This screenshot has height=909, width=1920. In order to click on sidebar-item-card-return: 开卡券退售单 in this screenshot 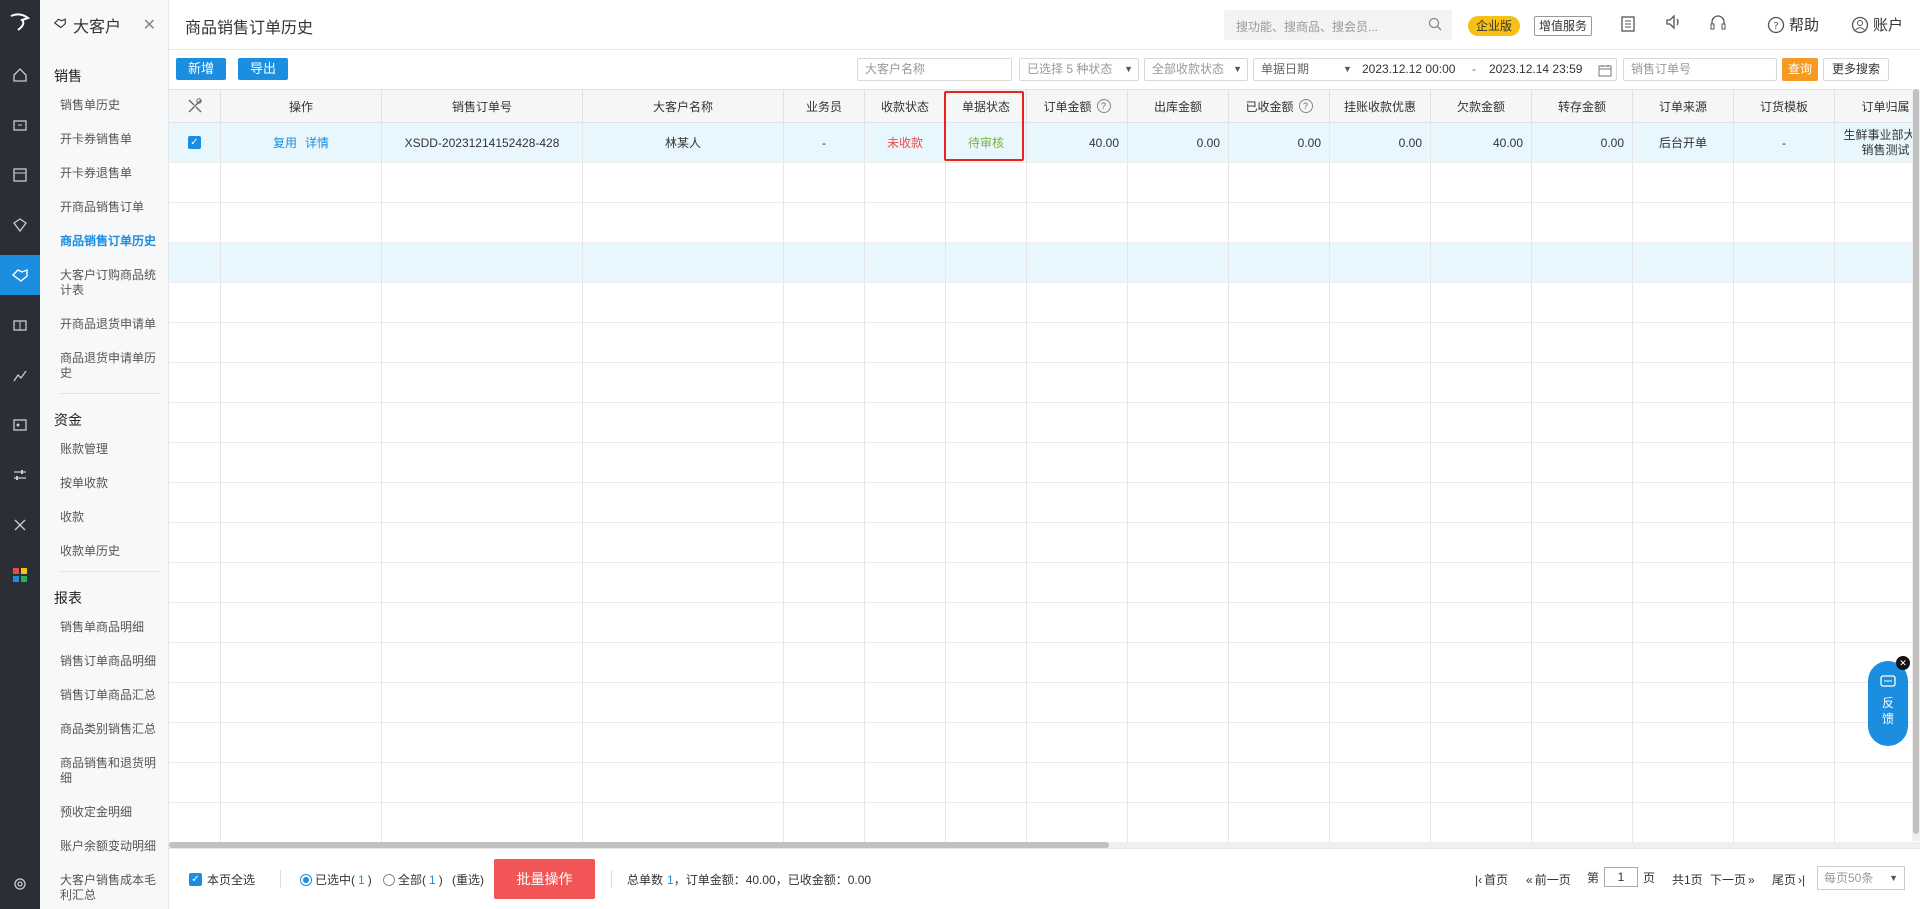, I will do `click(104, 173)`.